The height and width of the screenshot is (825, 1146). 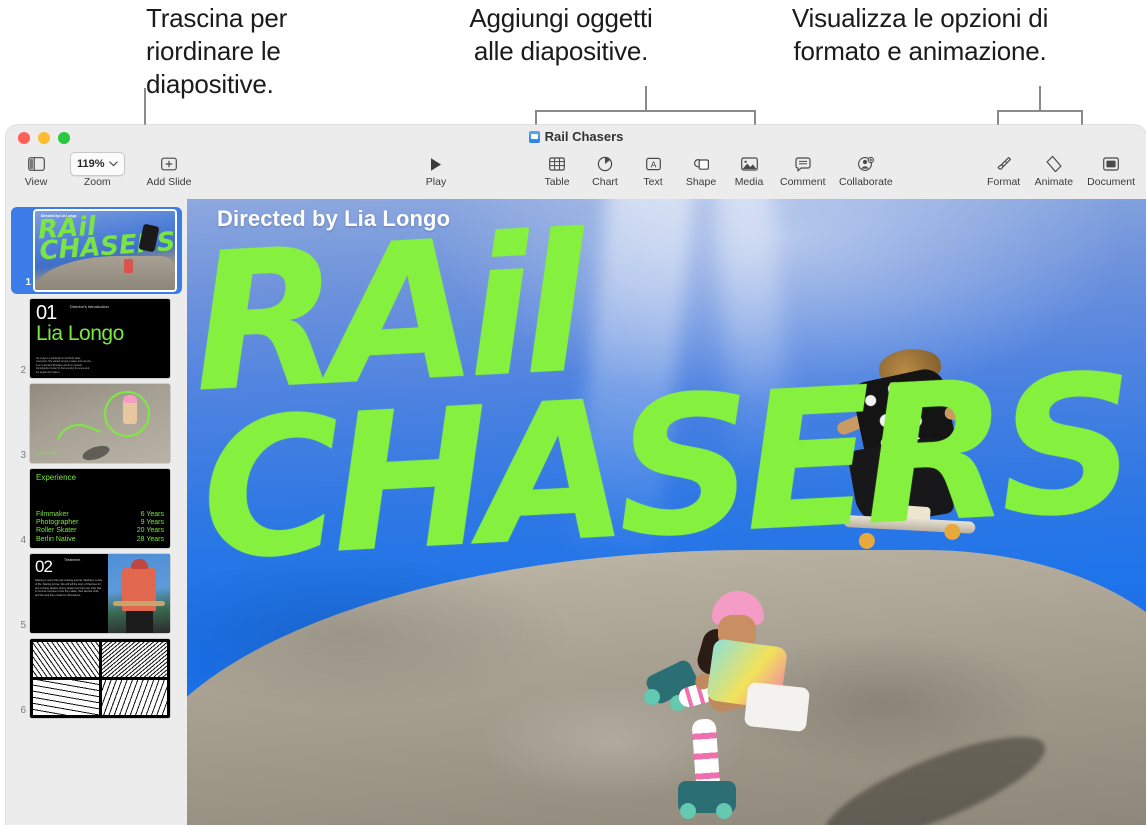 What do you see at coordinates (169, 182) in the screenshot?
I see `add-slide-label: Add Slide` at bounding box center [169, 182].